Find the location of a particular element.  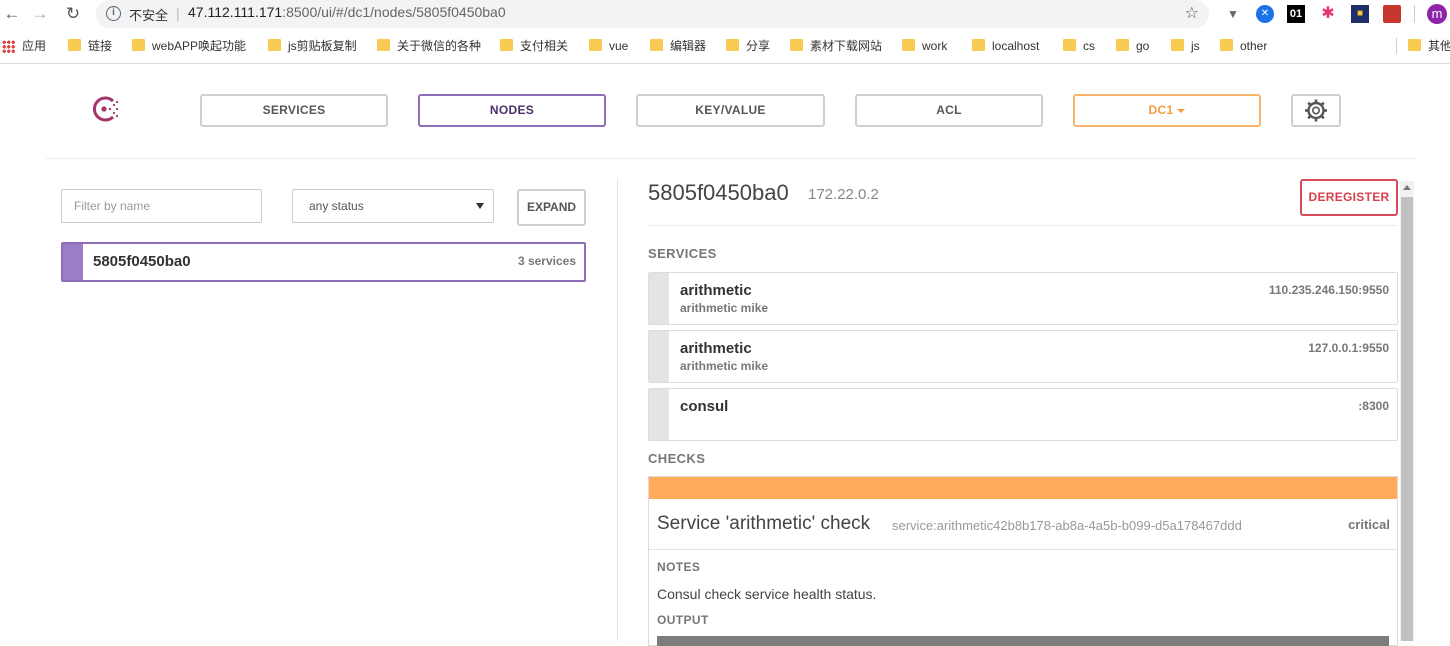

bookmark-label: other is located at coordinates (1254, 46).